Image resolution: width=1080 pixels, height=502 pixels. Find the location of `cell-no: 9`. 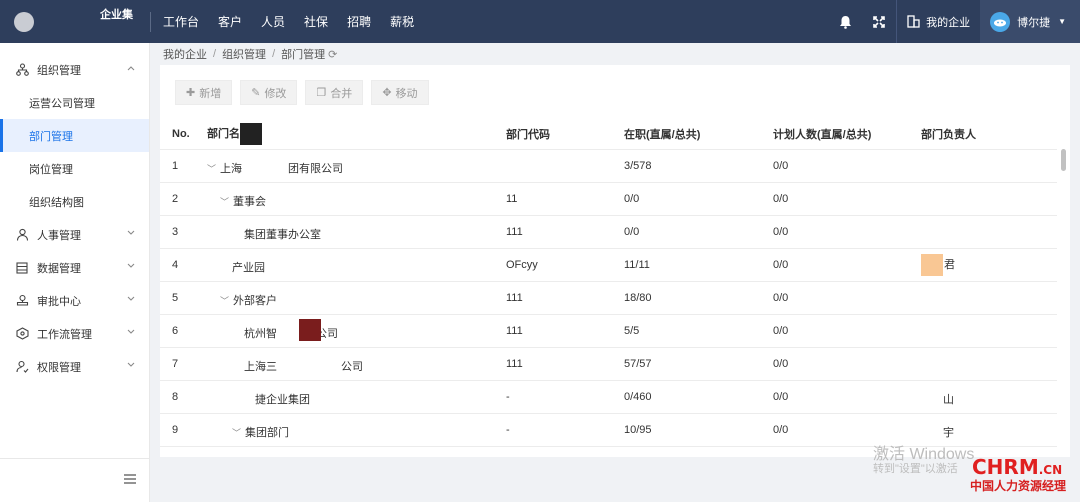

cell-no: 9 is located at coordinates (175, 430).